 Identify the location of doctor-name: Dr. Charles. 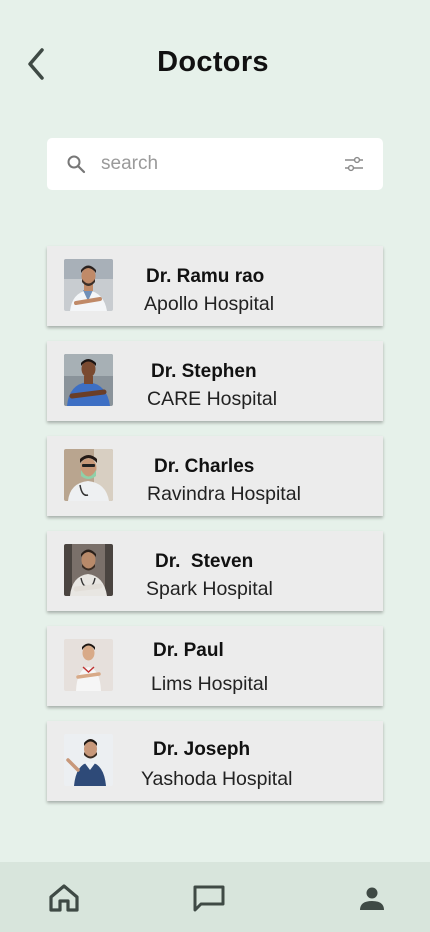
(204, 466).